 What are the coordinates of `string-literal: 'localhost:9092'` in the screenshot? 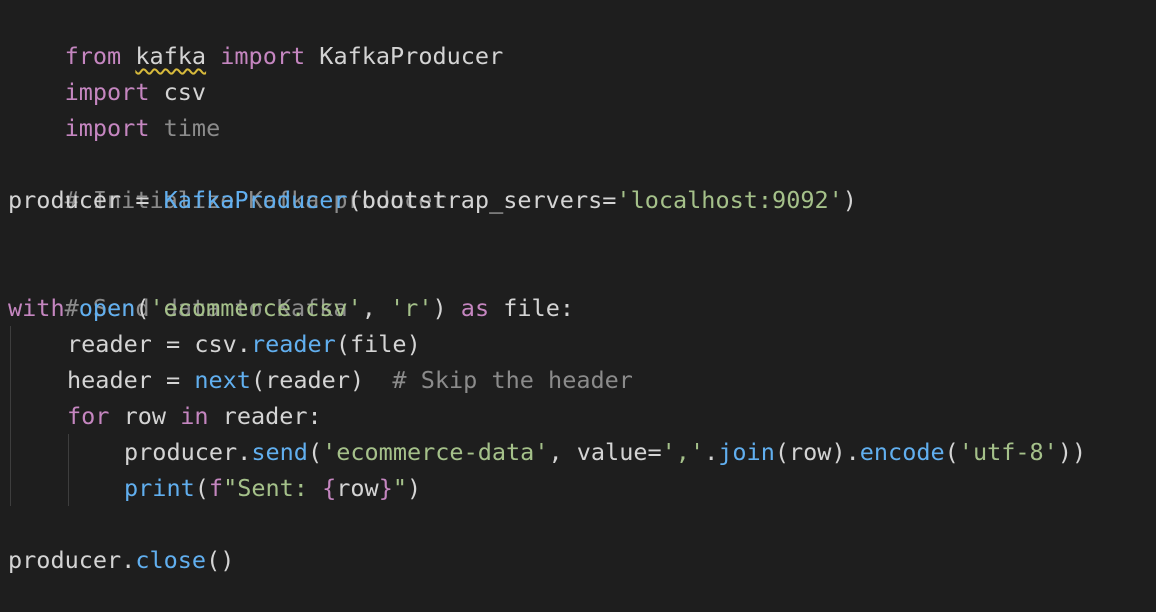 It's located at (729, 200).